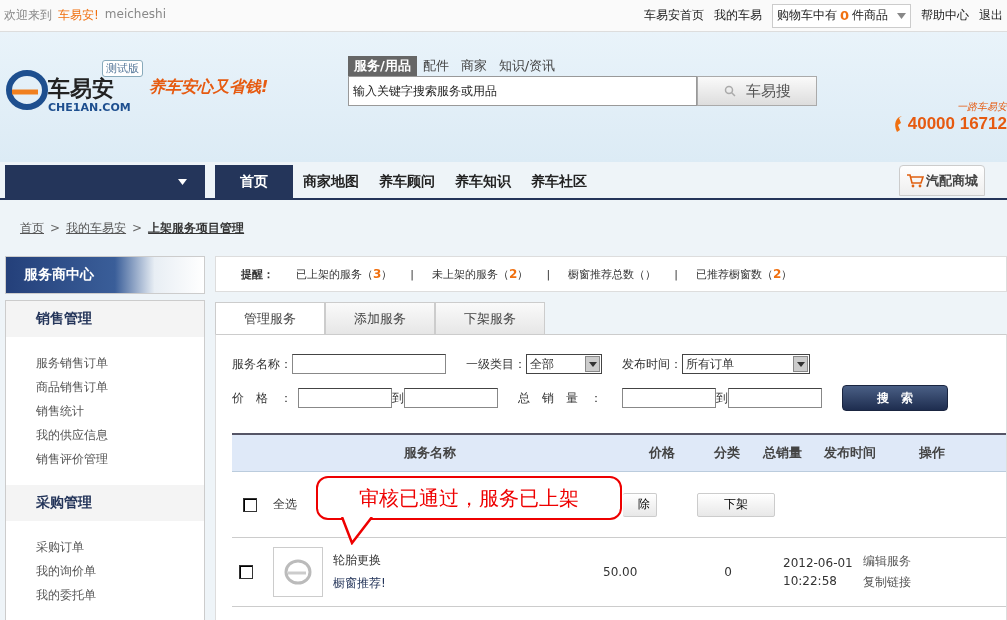 This screenshot has width=1007, height=620. Describe the element at coordinates (729, 91) in the screenshot. I see `search-icon` at that location.